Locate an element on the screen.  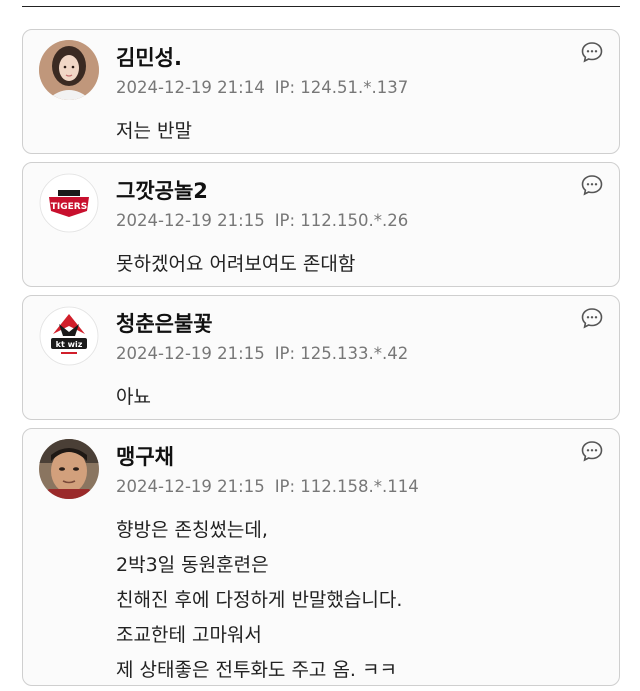
comment-line: 못하겠어요 어려보여도 존대함 is located at coordinates (236, 264).